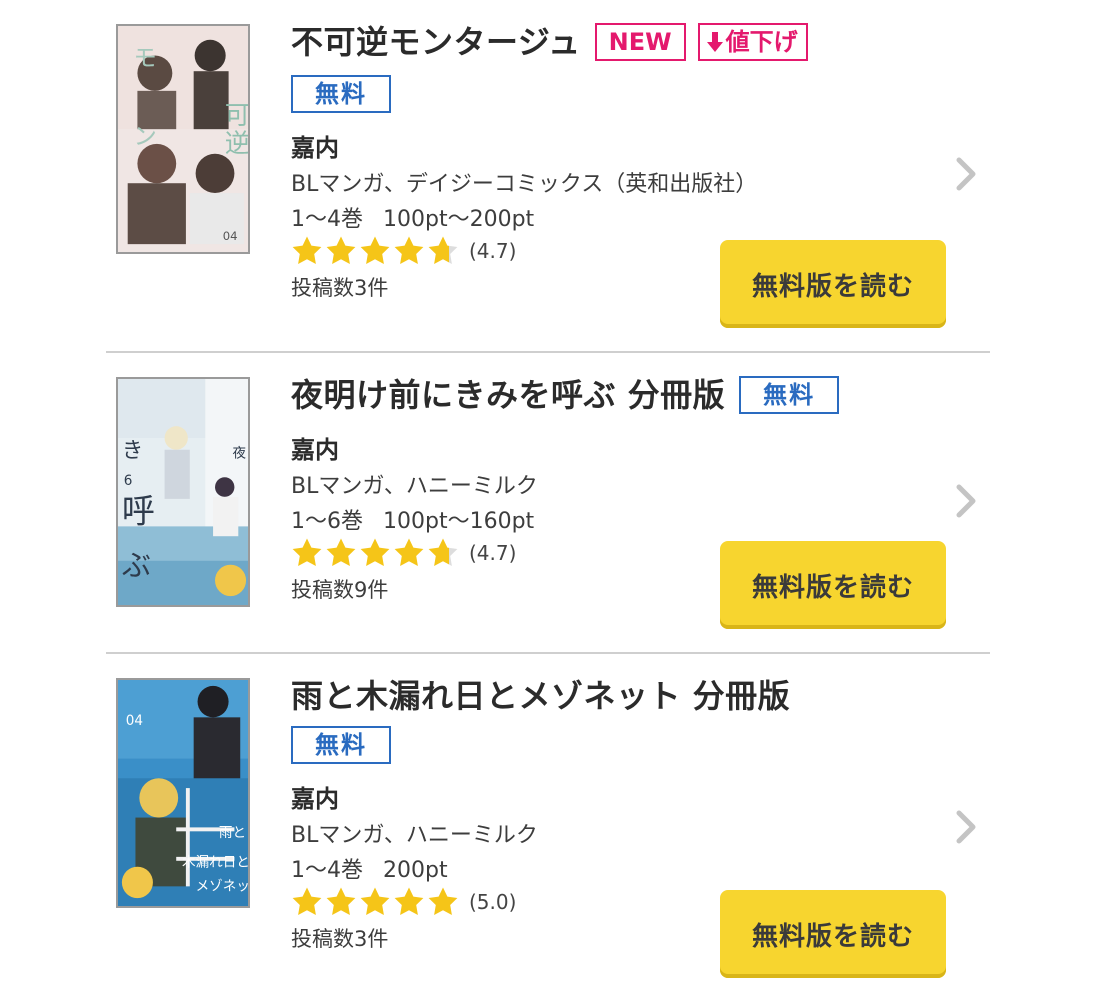  Describe the element at coordinates (136, 565) in the screenshot. I see `svg-text: ぶ` at that location.